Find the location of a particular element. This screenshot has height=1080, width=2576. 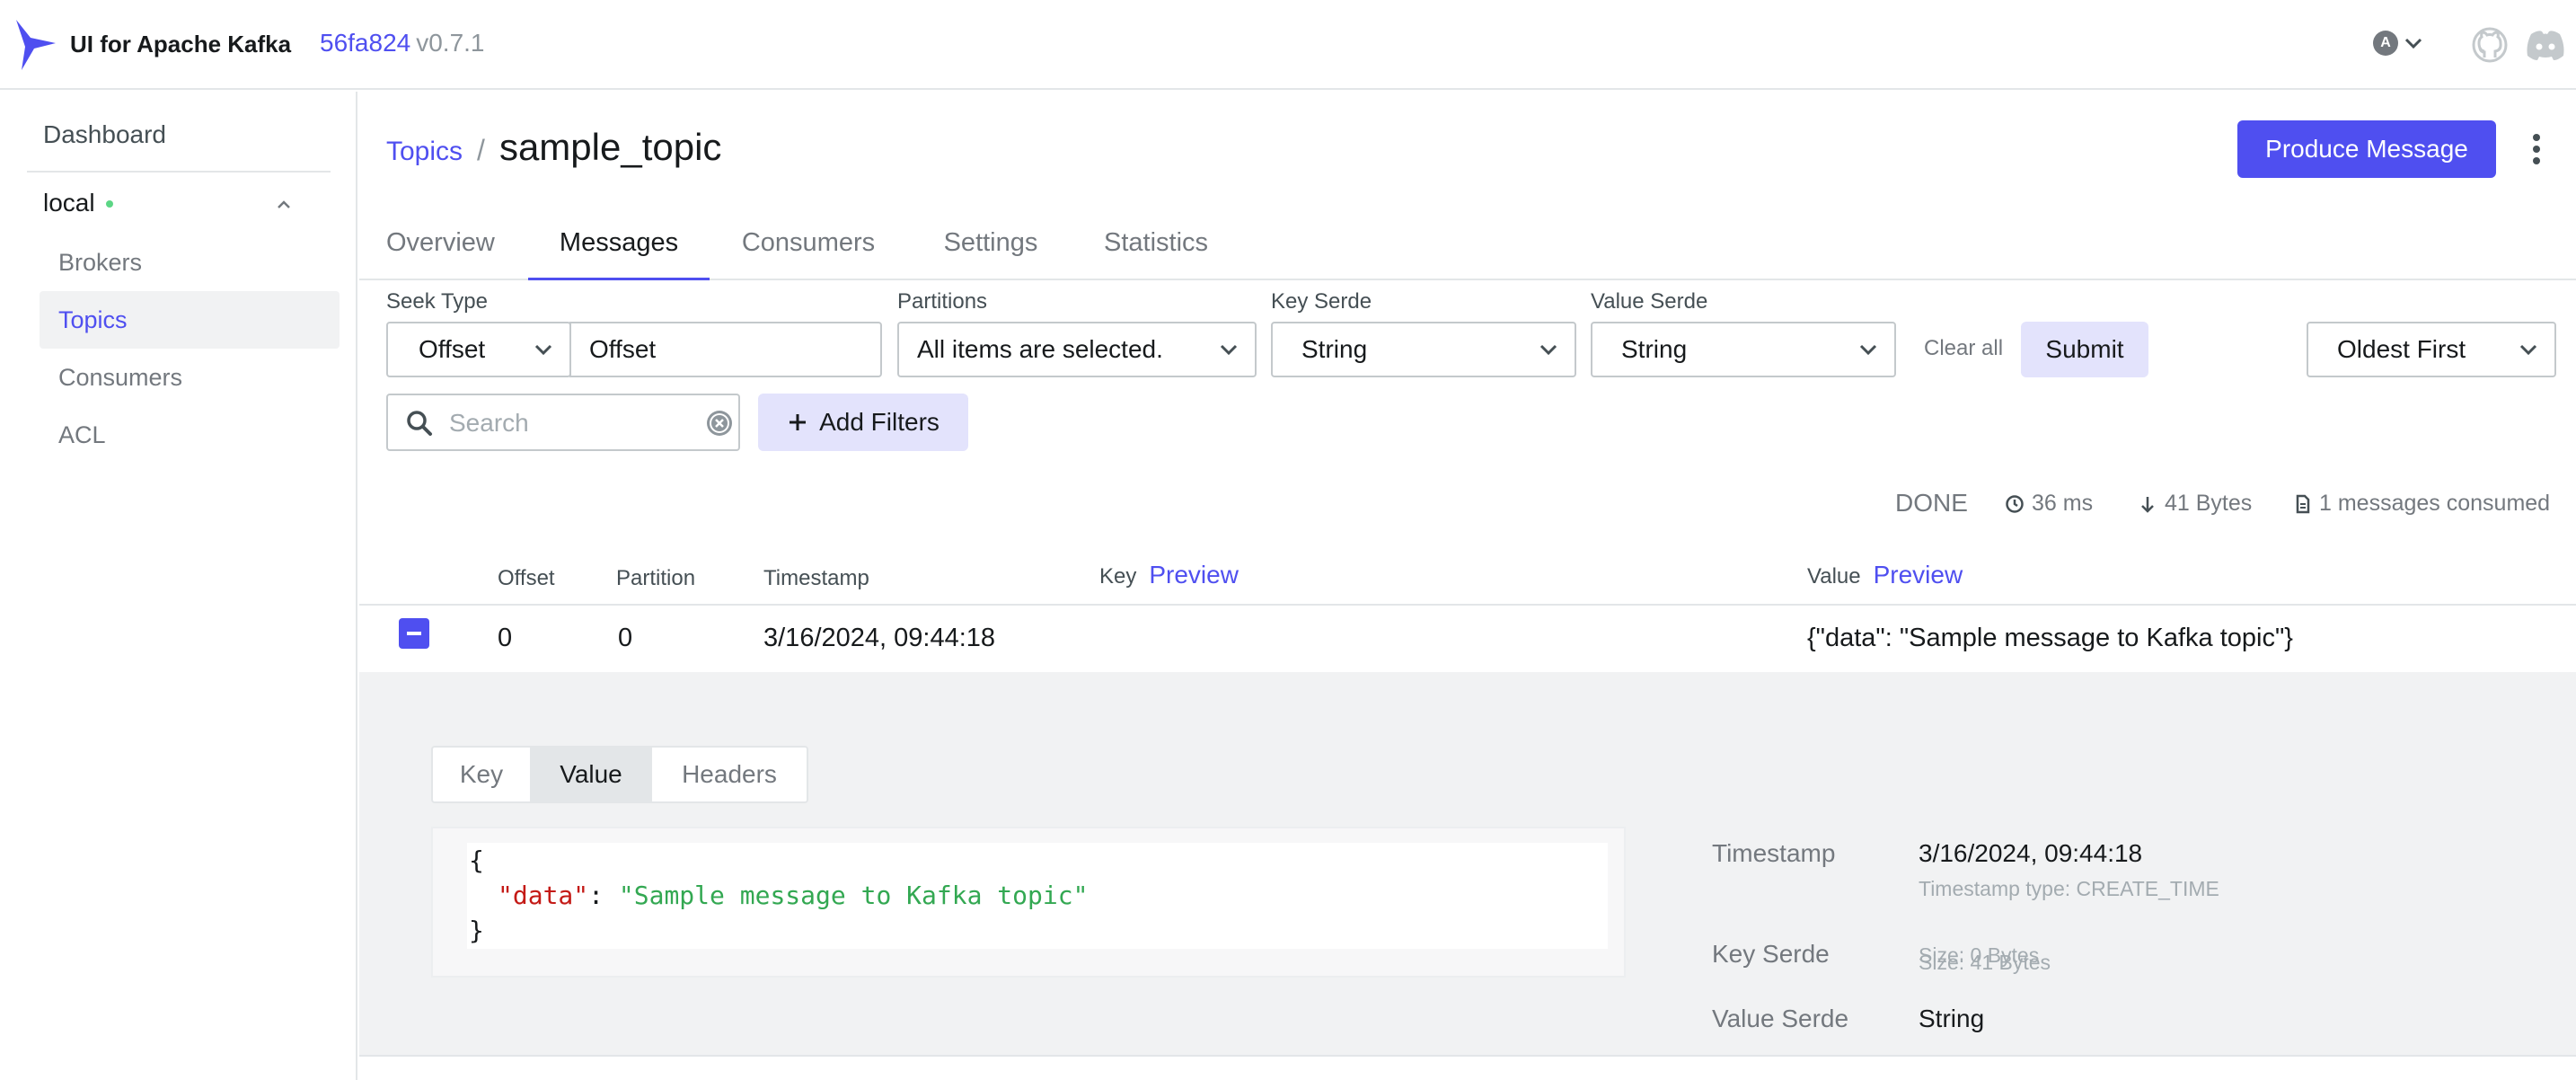

key-preview-link: Preview is located at coordinates (1194, 575).